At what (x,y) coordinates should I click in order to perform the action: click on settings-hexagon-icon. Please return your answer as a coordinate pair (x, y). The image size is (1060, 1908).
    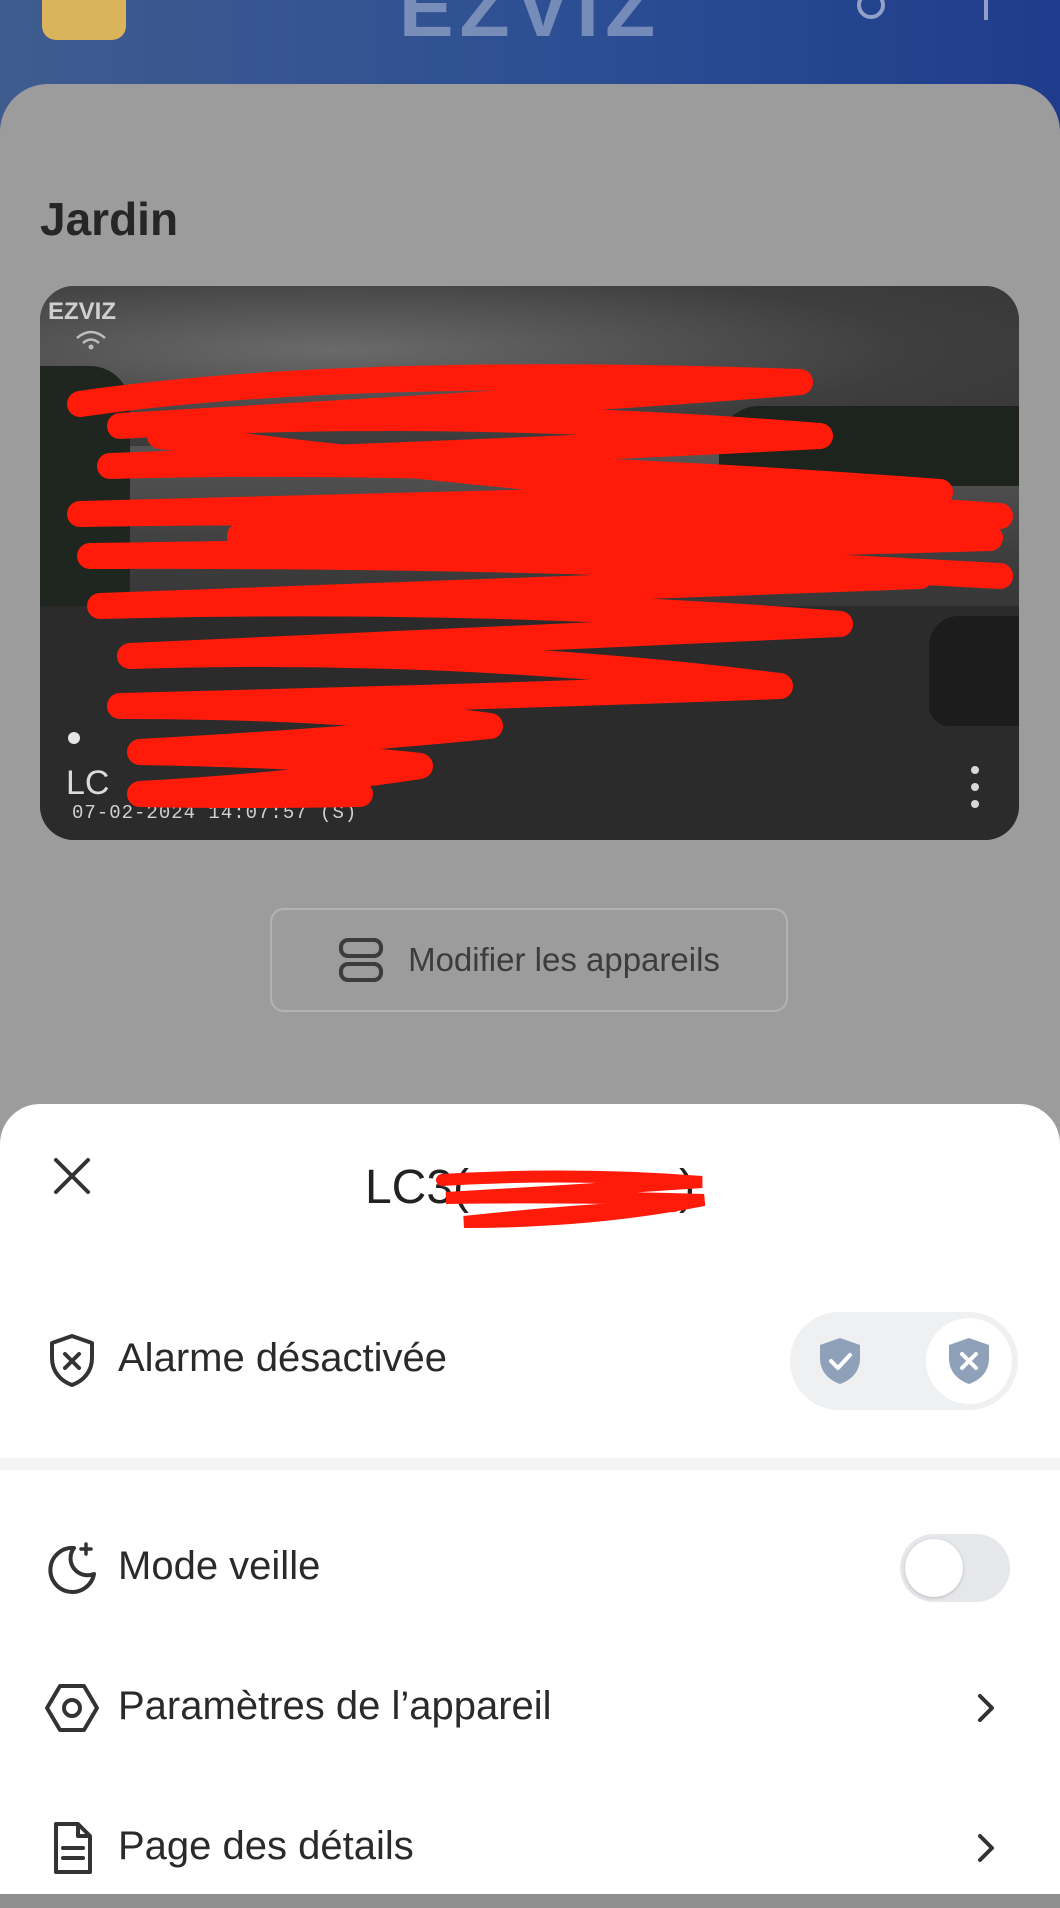
    Looking at the image, I should click on (72, 1708).